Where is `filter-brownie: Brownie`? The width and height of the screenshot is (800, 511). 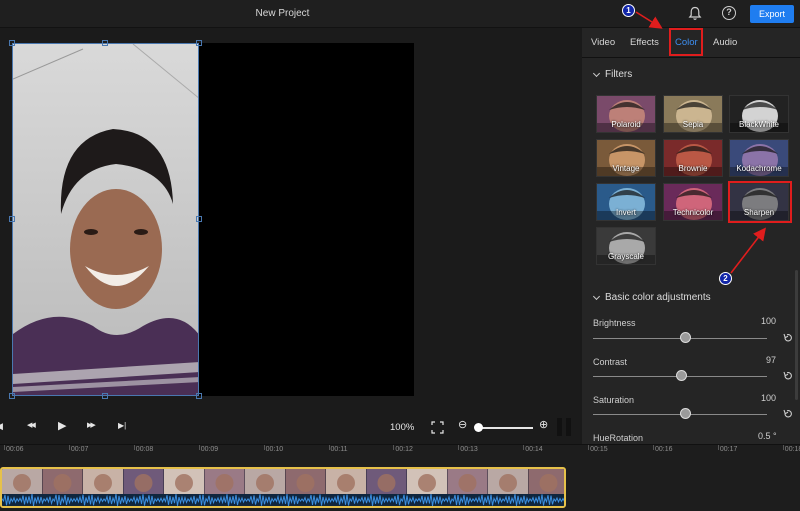 filter-brownie: Brownie is located at coordinates (693, 158).